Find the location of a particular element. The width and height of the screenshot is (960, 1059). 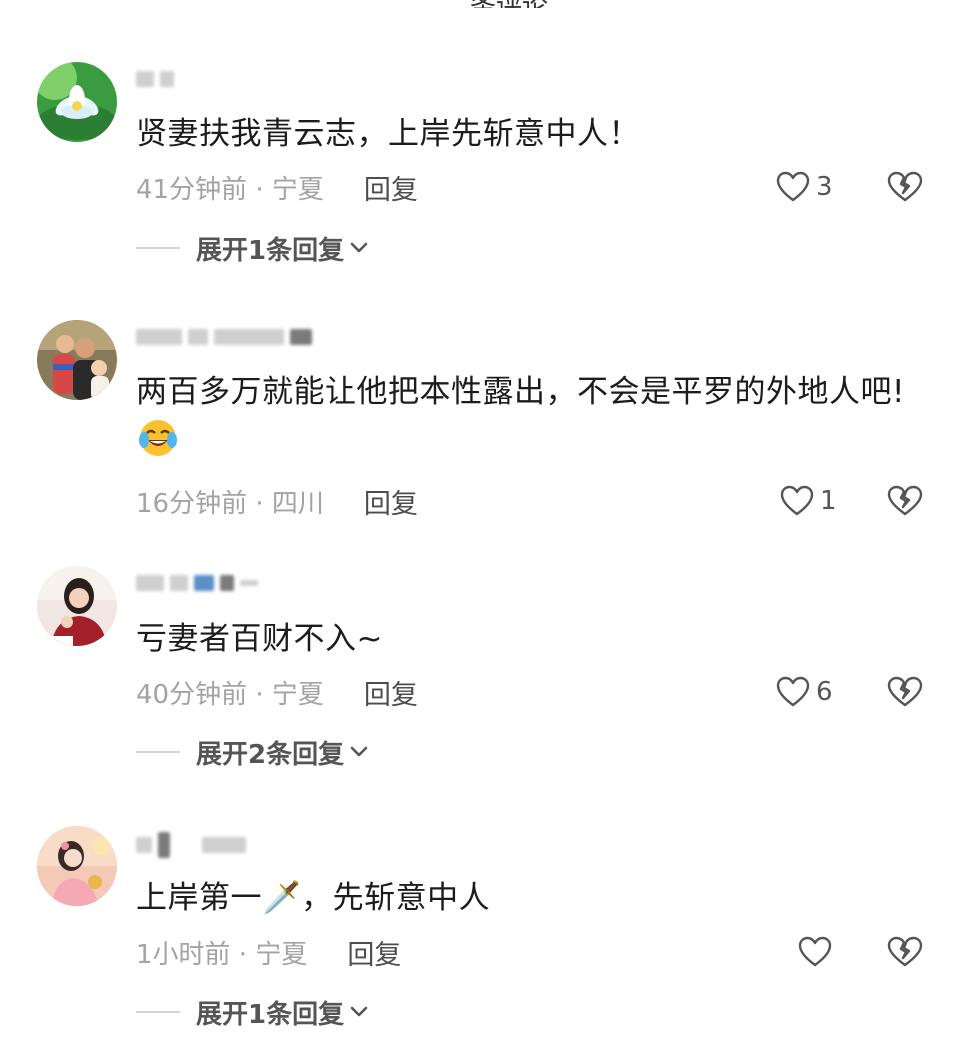

like-count: 6 is located at coordinates (824, 692).